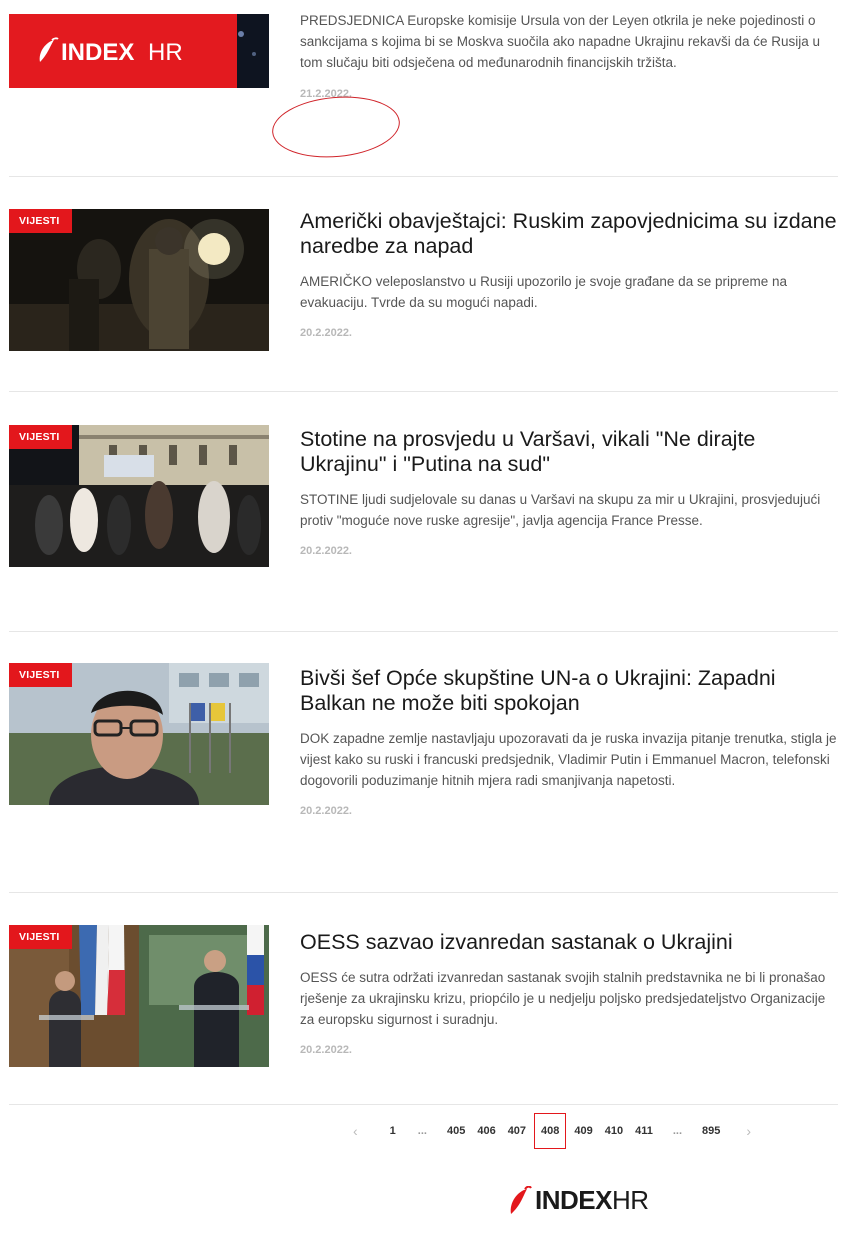 This screenshot has height=1251, width=858. I want to click on logo-brand: INDEX, so click(97, 52).